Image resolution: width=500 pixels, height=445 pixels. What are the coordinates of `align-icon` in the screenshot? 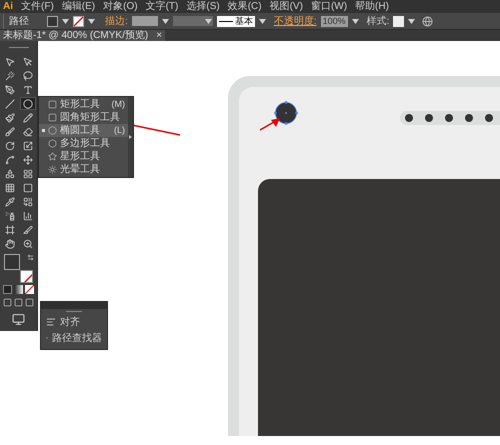 It's located at (51, 322).